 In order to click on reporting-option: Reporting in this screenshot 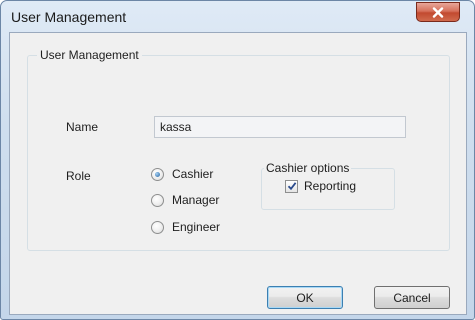, I will do `click(320, 186)`.